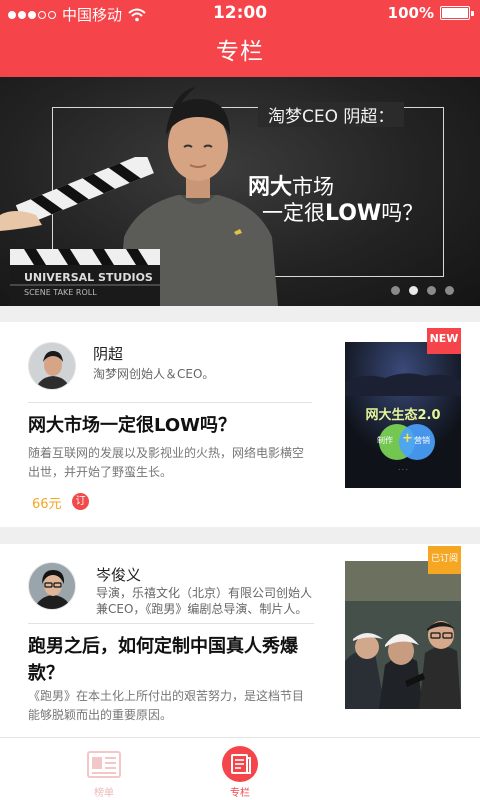 This screenshot has height=800, width=480. I want to click on nav-bar: 专栏, so click(240, 52).